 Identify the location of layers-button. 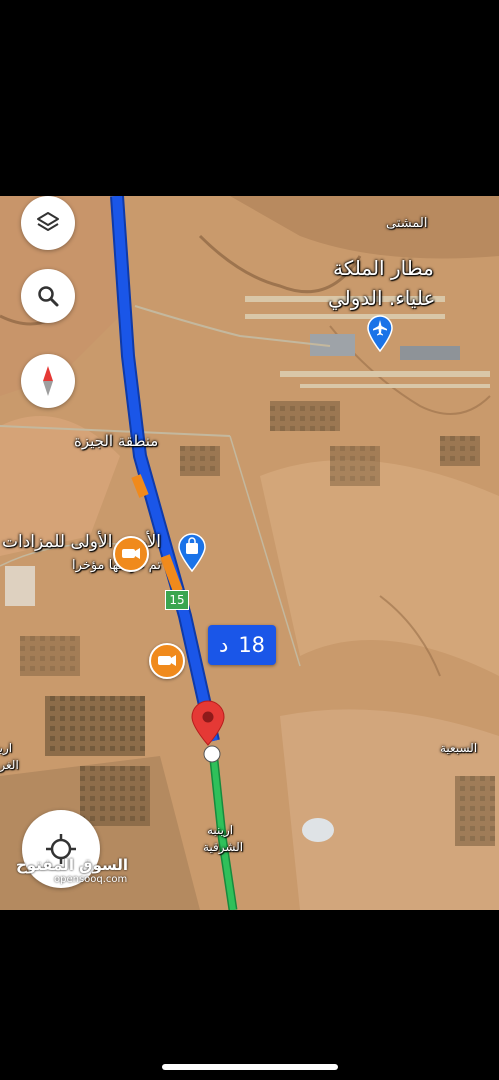
(48, 223).